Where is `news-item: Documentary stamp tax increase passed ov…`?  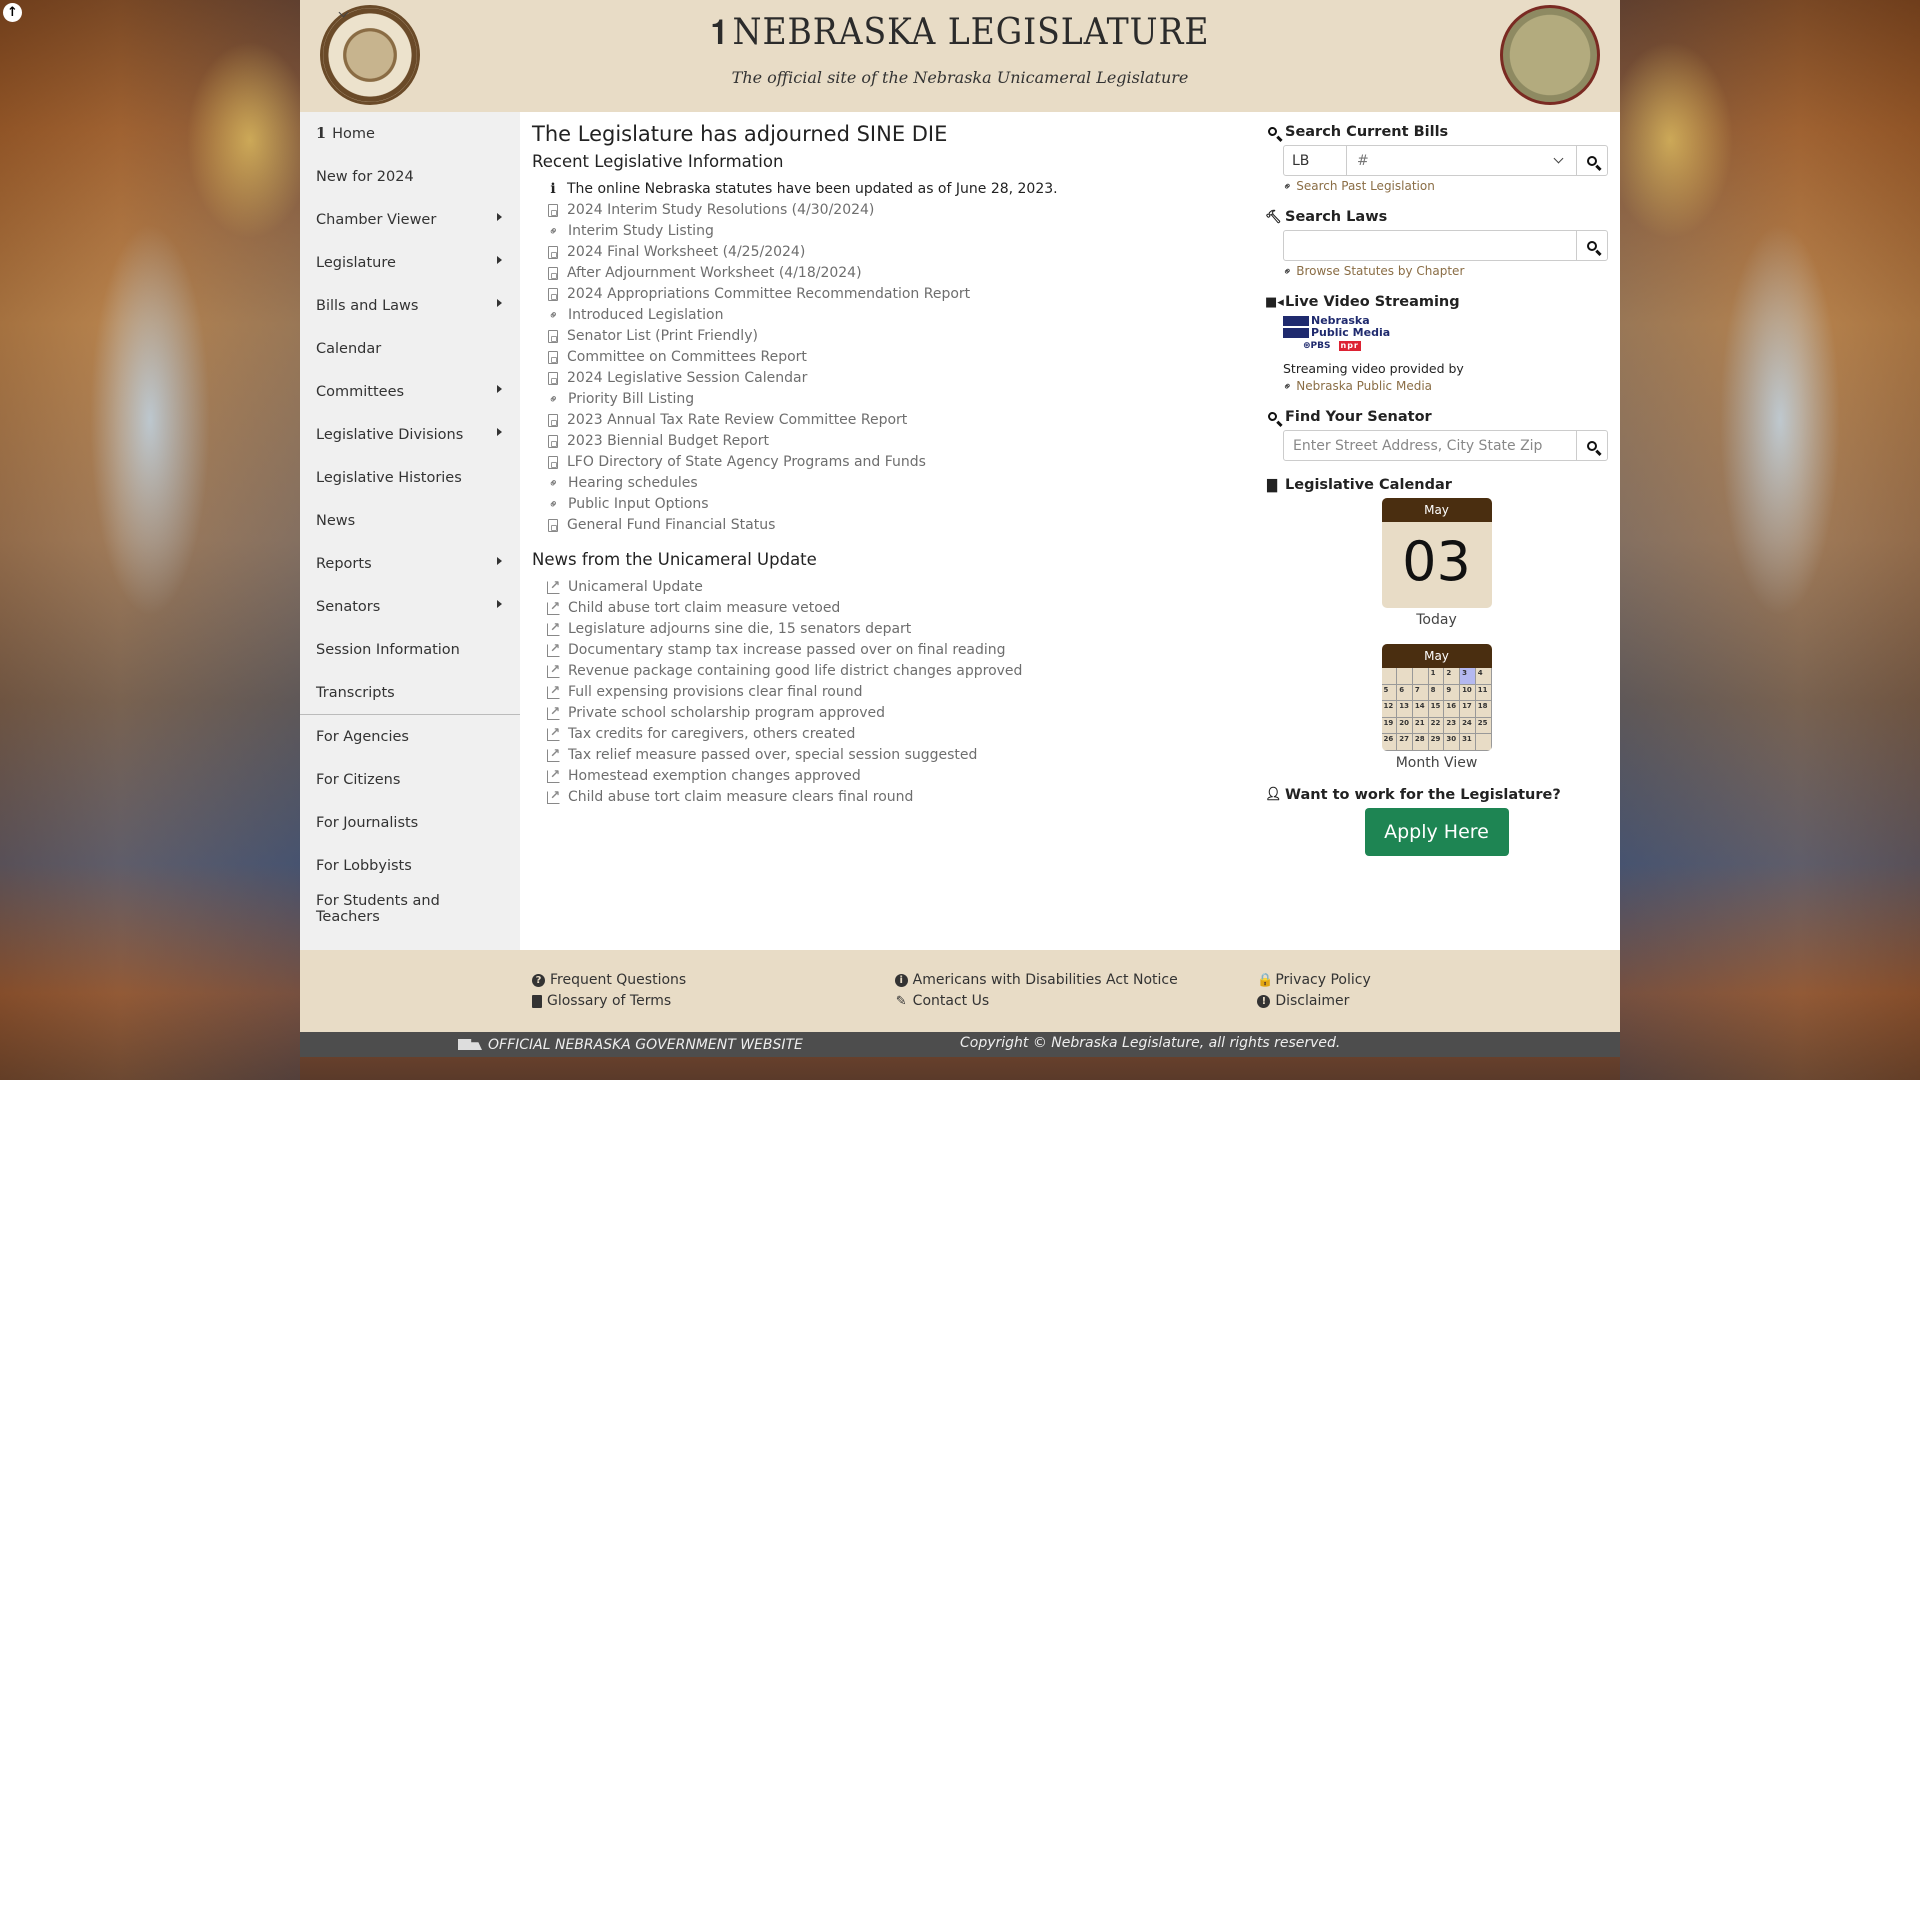 news-item: Documentary stamp tax increase passed ov… is located at coordinates (894, 649).